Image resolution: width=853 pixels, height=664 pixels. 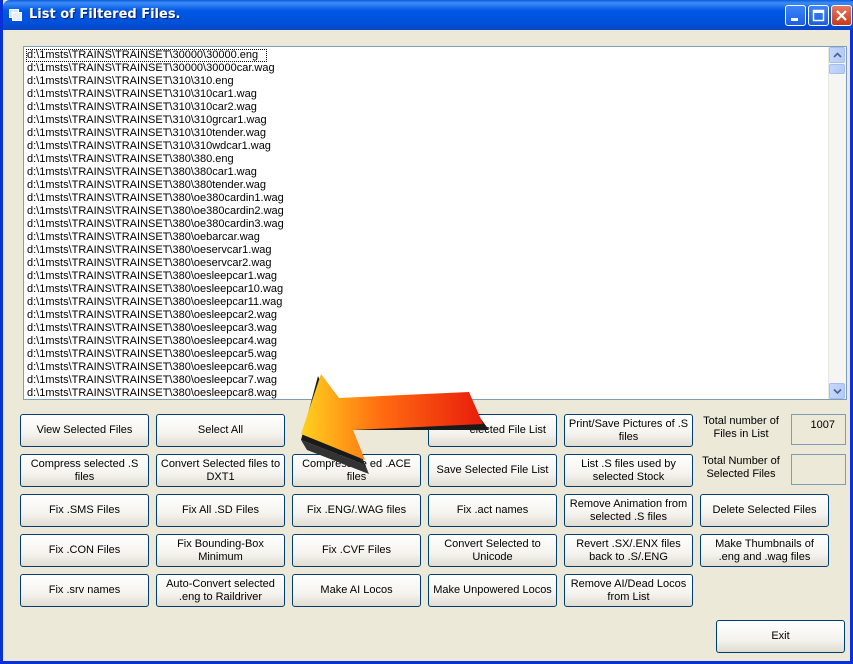 I want to click on list-item: d:\1msts\TRAINS\TRAINSET\30000\30000.eng, so click(x=146, y=55).